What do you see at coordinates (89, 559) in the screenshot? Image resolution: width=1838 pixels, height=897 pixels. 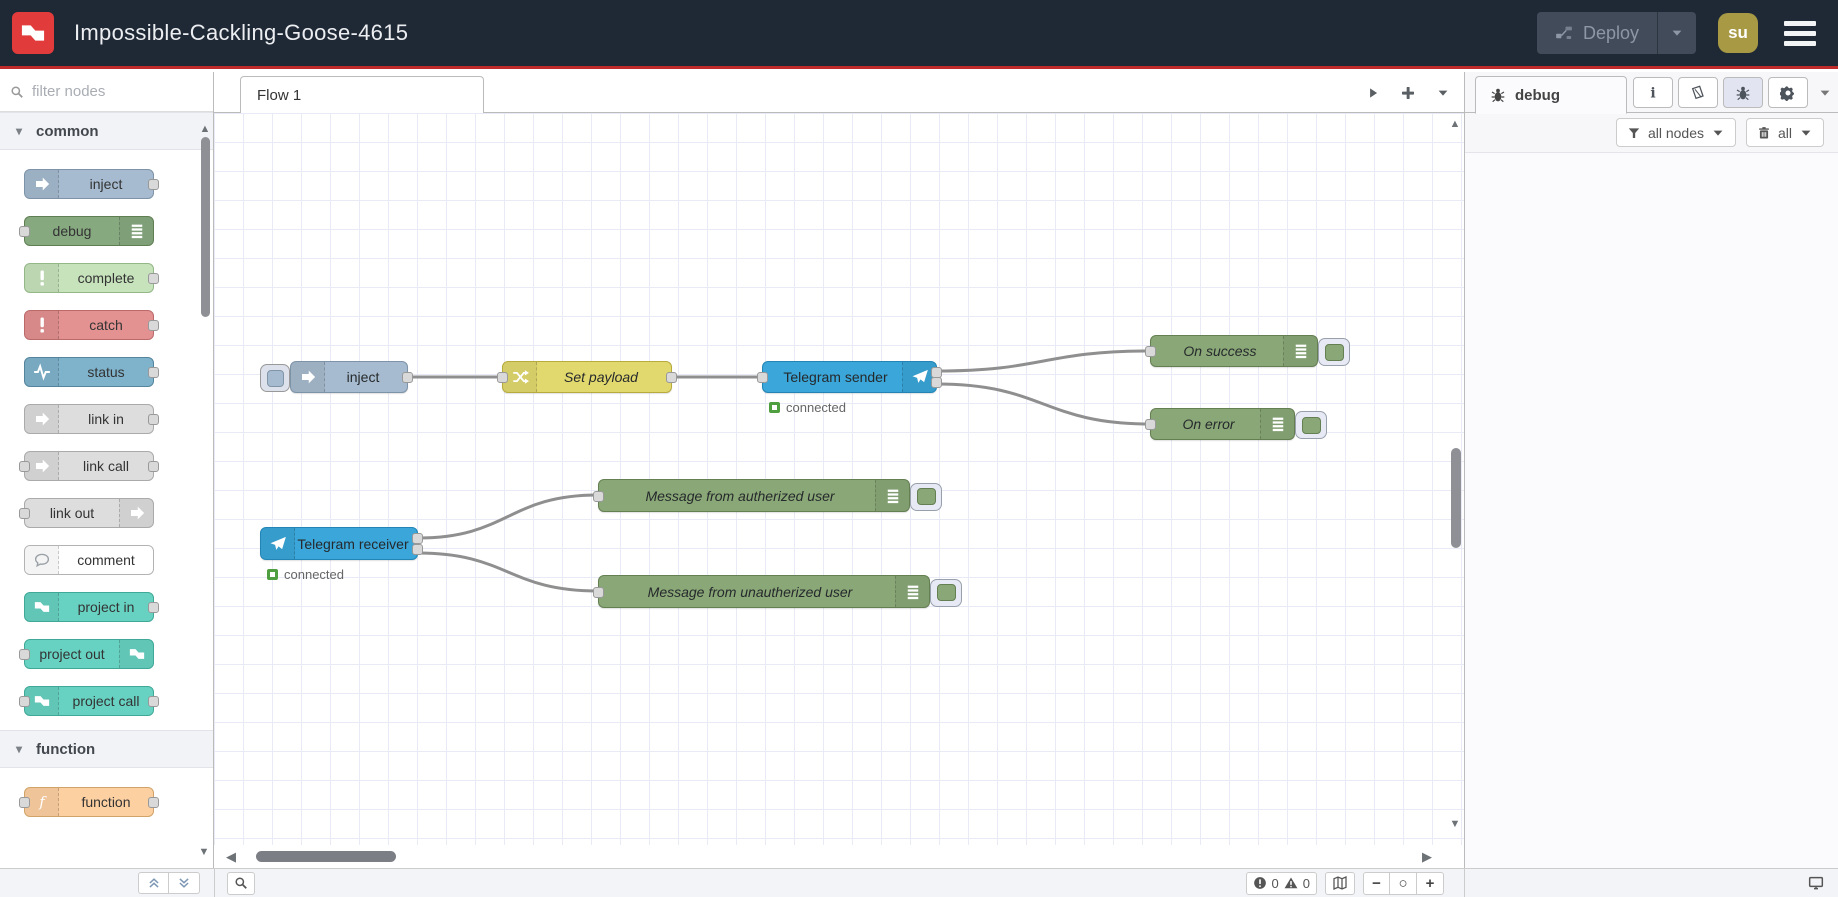 I see `palette-node-comment: comment` at bounding box center [89, 559].